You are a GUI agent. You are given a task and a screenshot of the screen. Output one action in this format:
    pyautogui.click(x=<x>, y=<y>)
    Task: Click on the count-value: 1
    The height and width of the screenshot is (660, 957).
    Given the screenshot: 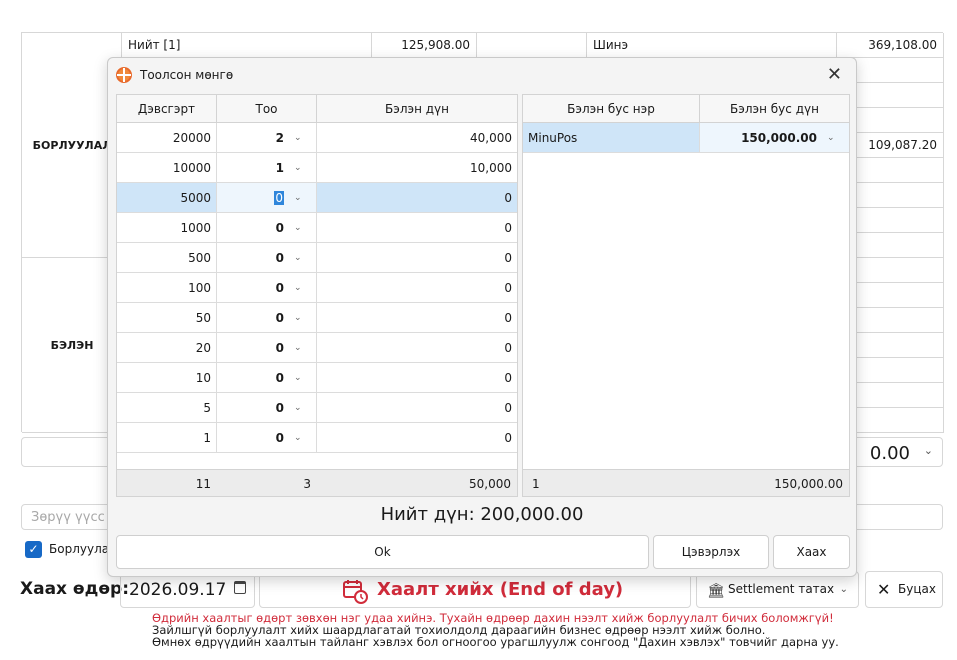 What is the action you would take?
    pyautogui.click(x=279, y=167)
    